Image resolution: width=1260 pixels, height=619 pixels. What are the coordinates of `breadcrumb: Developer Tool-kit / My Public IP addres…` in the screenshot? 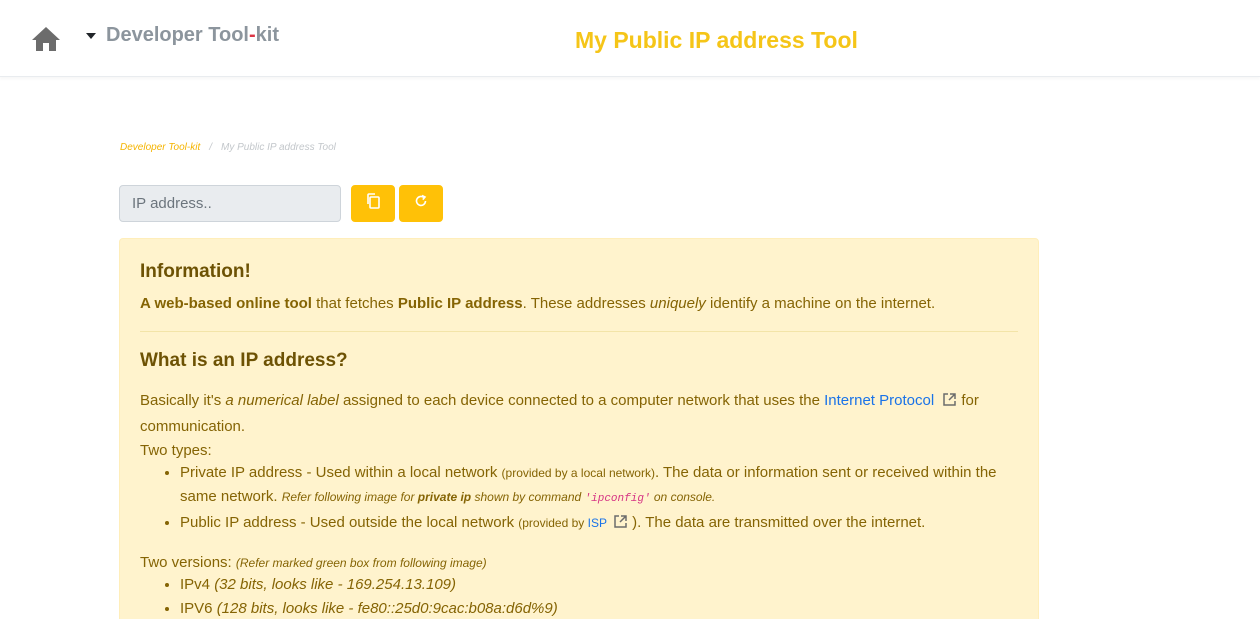 It's located at (228, 147).